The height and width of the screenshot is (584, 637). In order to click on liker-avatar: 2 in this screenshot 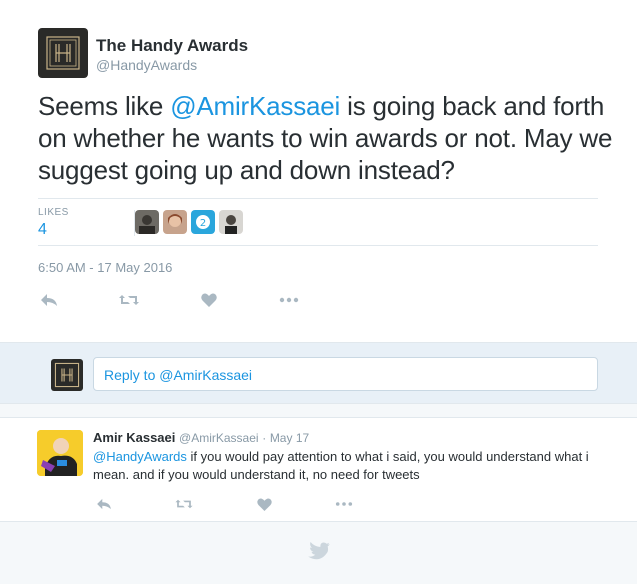, I will do `click(203, 222)`.